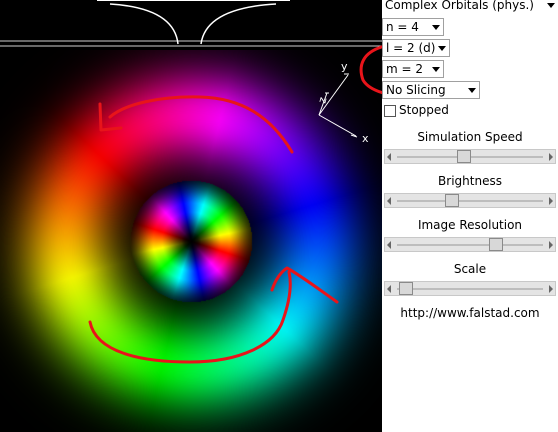 The height and width of the screenshot is (432, 558). Describe the element at coordinates (405, 69) in the screenshot. I see `m-value: m = 2` at that location.